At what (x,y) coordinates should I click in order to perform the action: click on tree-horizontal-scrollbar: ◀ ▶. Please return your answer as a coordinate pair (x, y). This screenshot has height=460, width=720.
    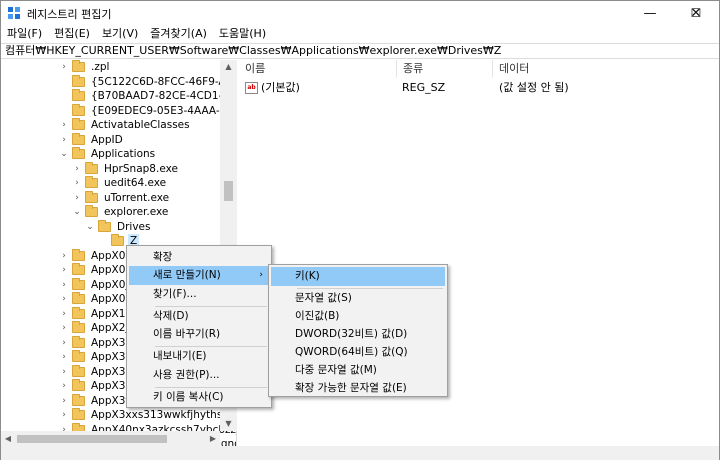
    Looking at the image, I should click on (110, 438).